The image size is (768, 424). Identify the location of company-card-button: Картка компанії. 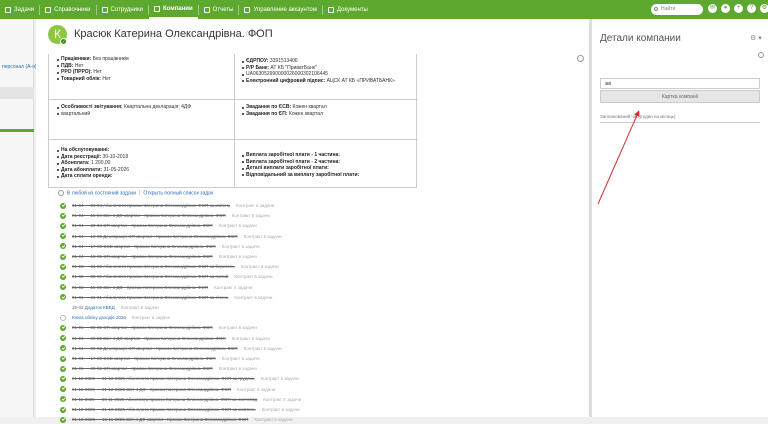
(680, 96).